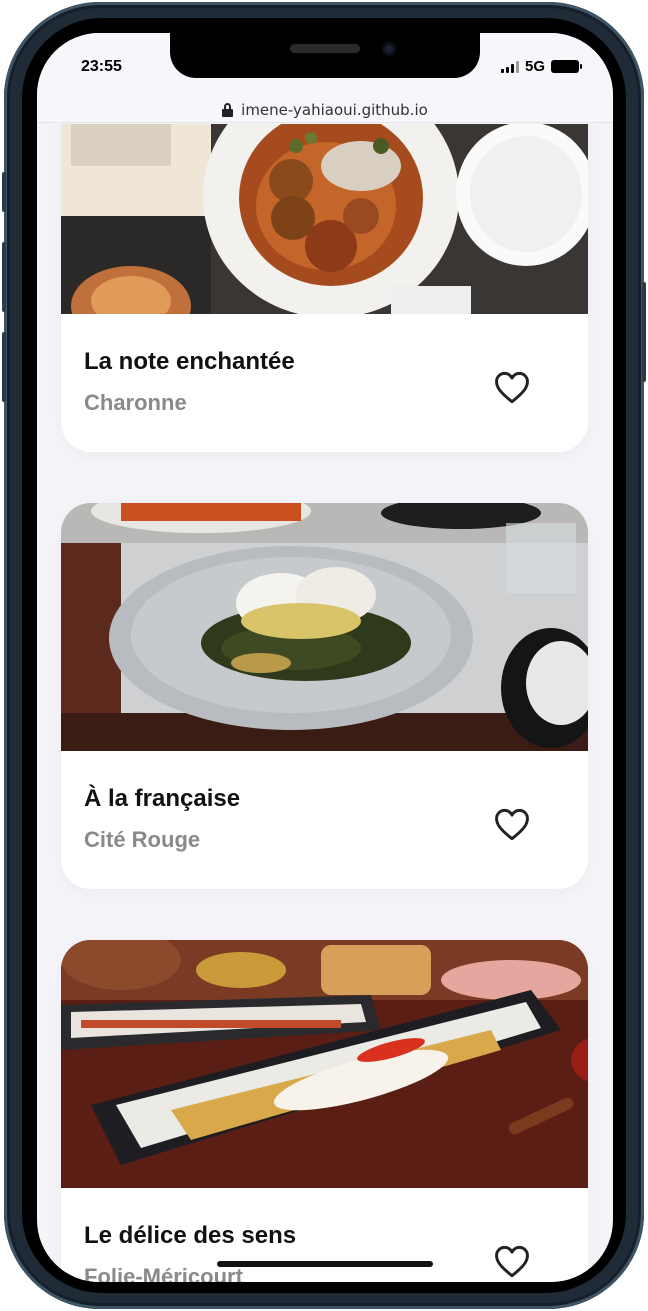 The height and width of the screenshot is (1311, 648). What do you see at coordinates (135, 402) in the screenshot?
I see `restaurant-area: Charonne` at bounding box center [135, 402].